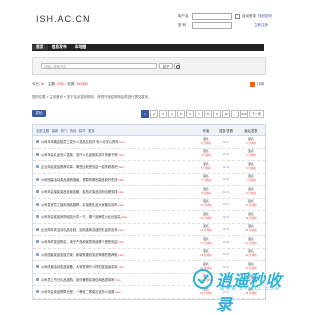 The width and height of the screenshot is (320, 315). Describe the element at coordinates (39, 113) in the screenshot. I see `new-post-button: 发帖` at that location.